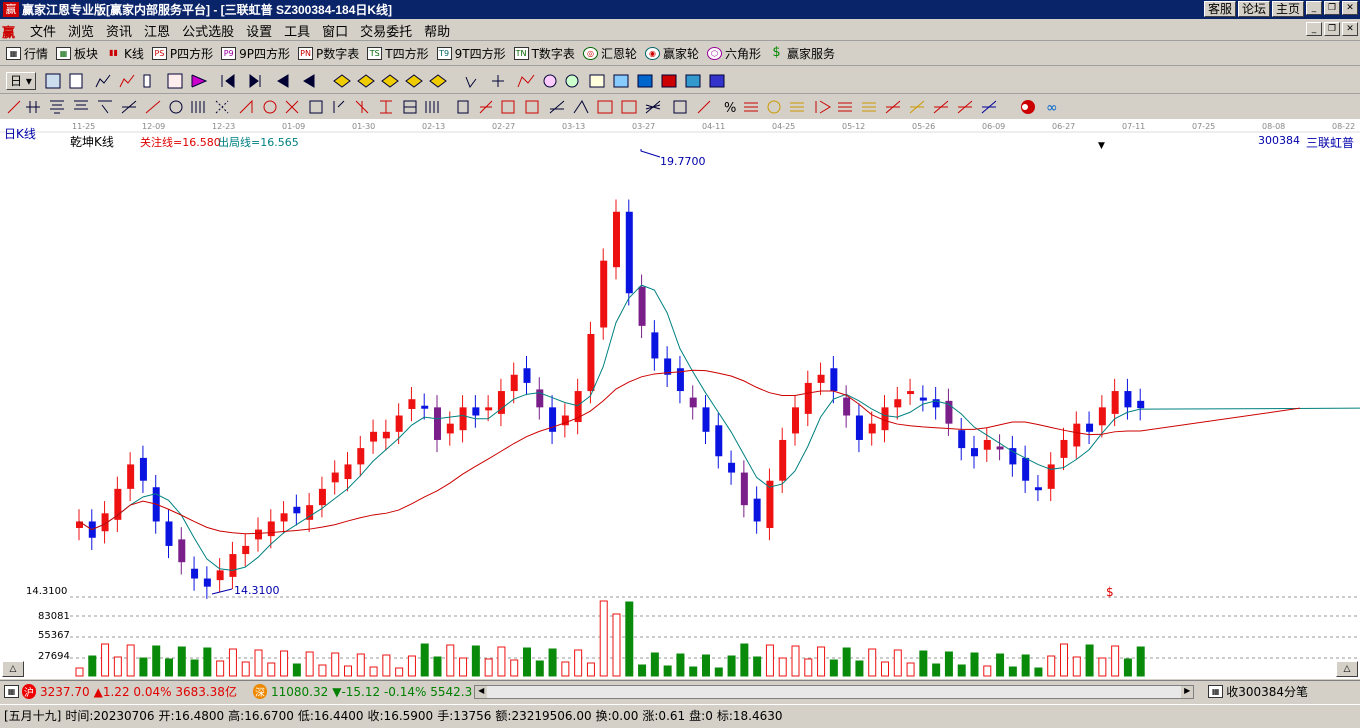 Image resolution: width=1360 pixels, height=728 pixels. I want to click on menu-help: 帮助, so click(437, 30).